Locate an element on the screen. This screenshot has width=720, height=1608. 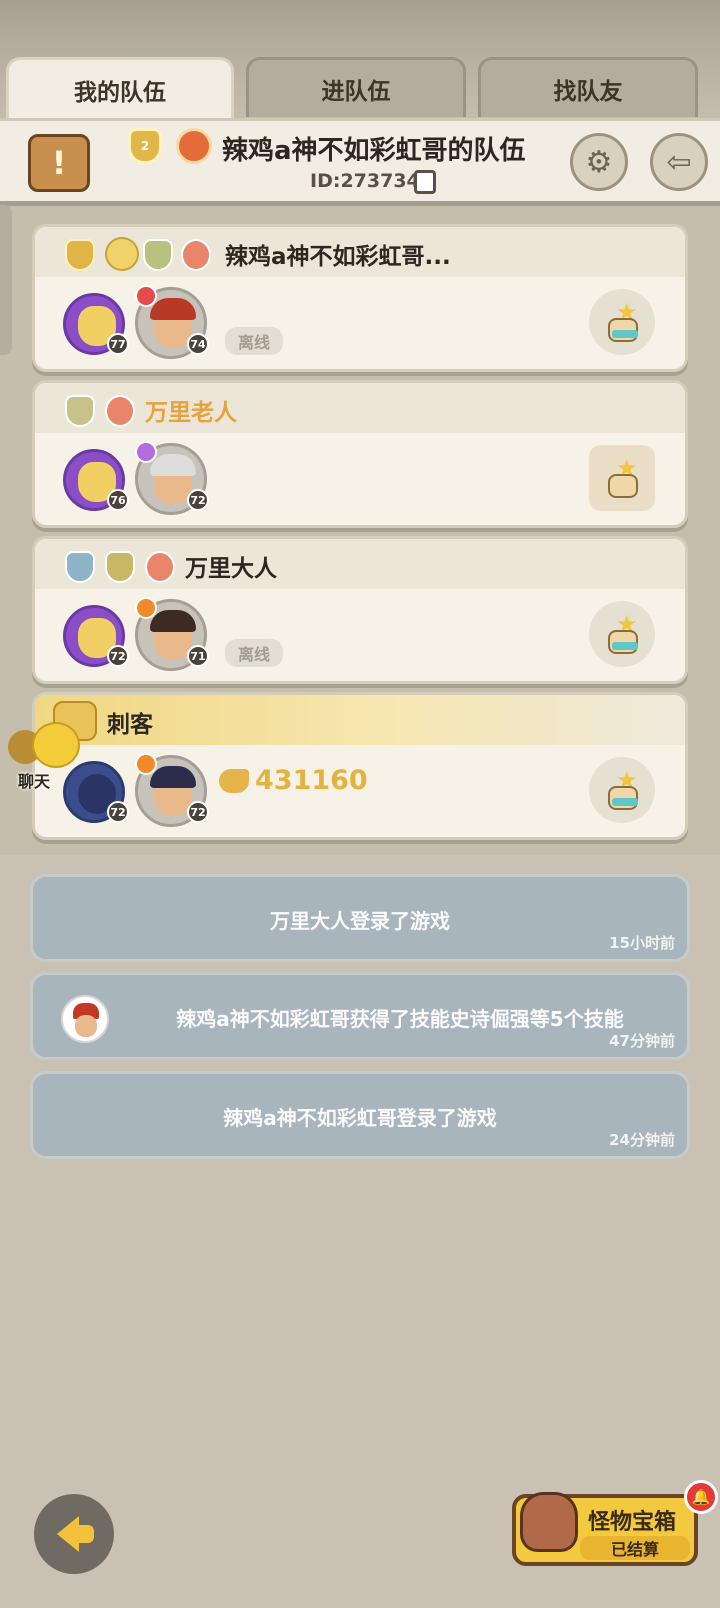
tab-find-teammate: 找队友 is located at coordinates (588, 87).